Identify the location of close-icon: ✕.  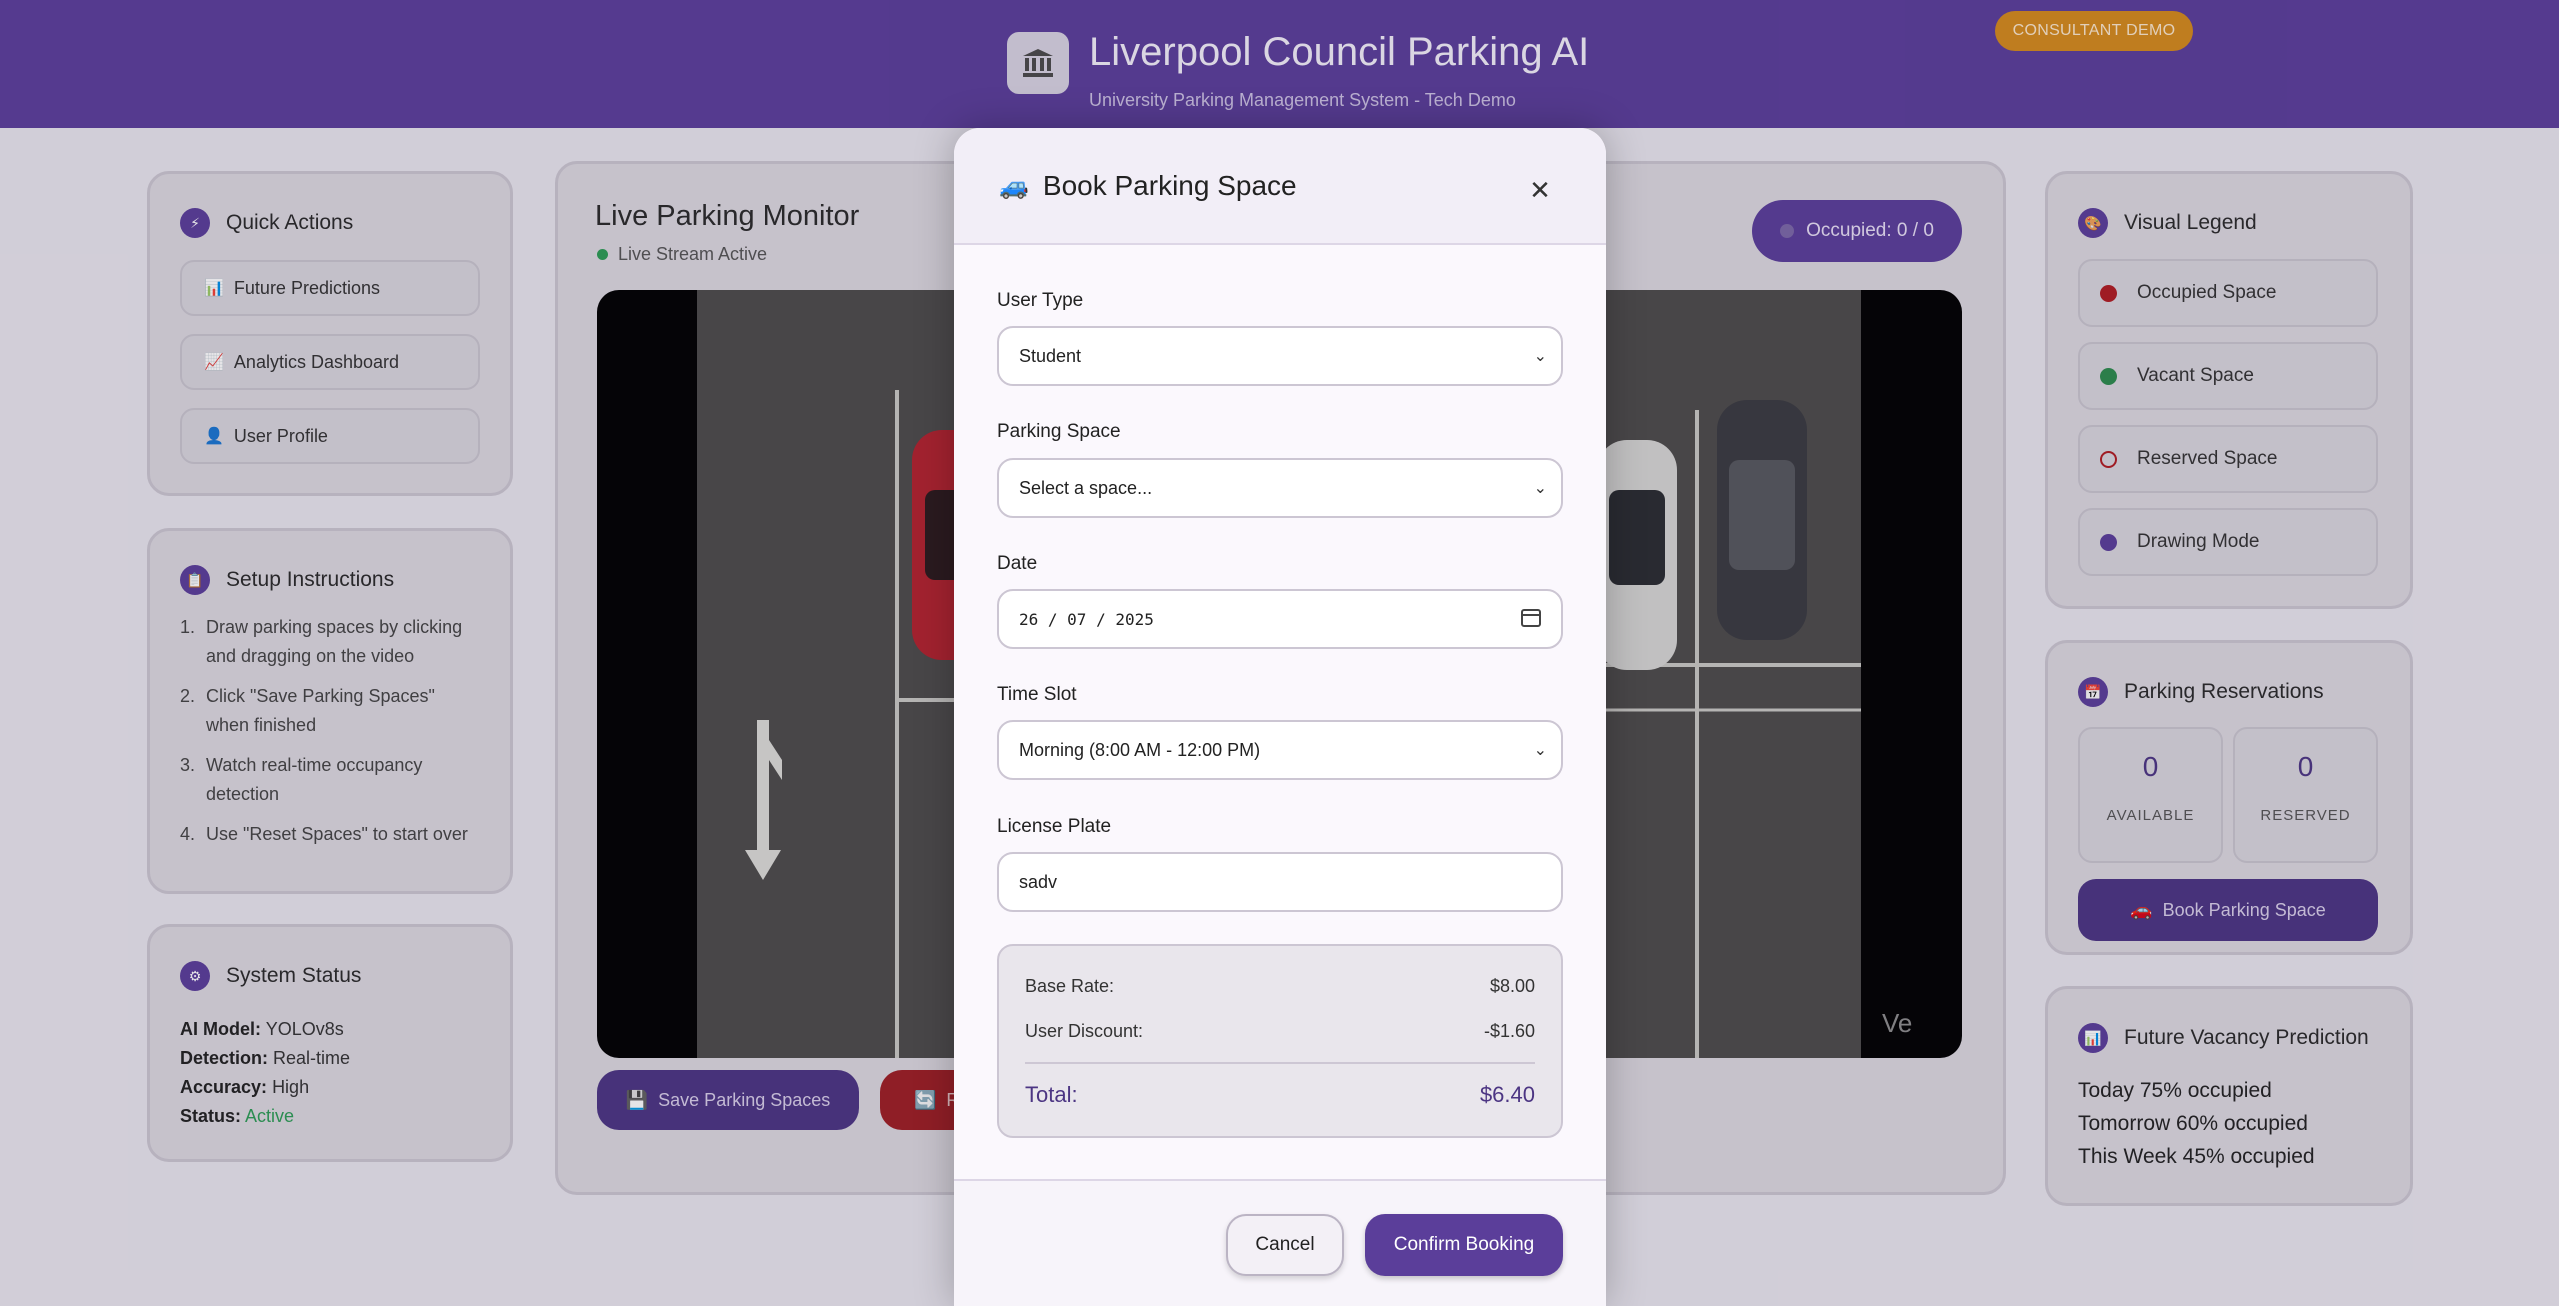
(1540, 190).